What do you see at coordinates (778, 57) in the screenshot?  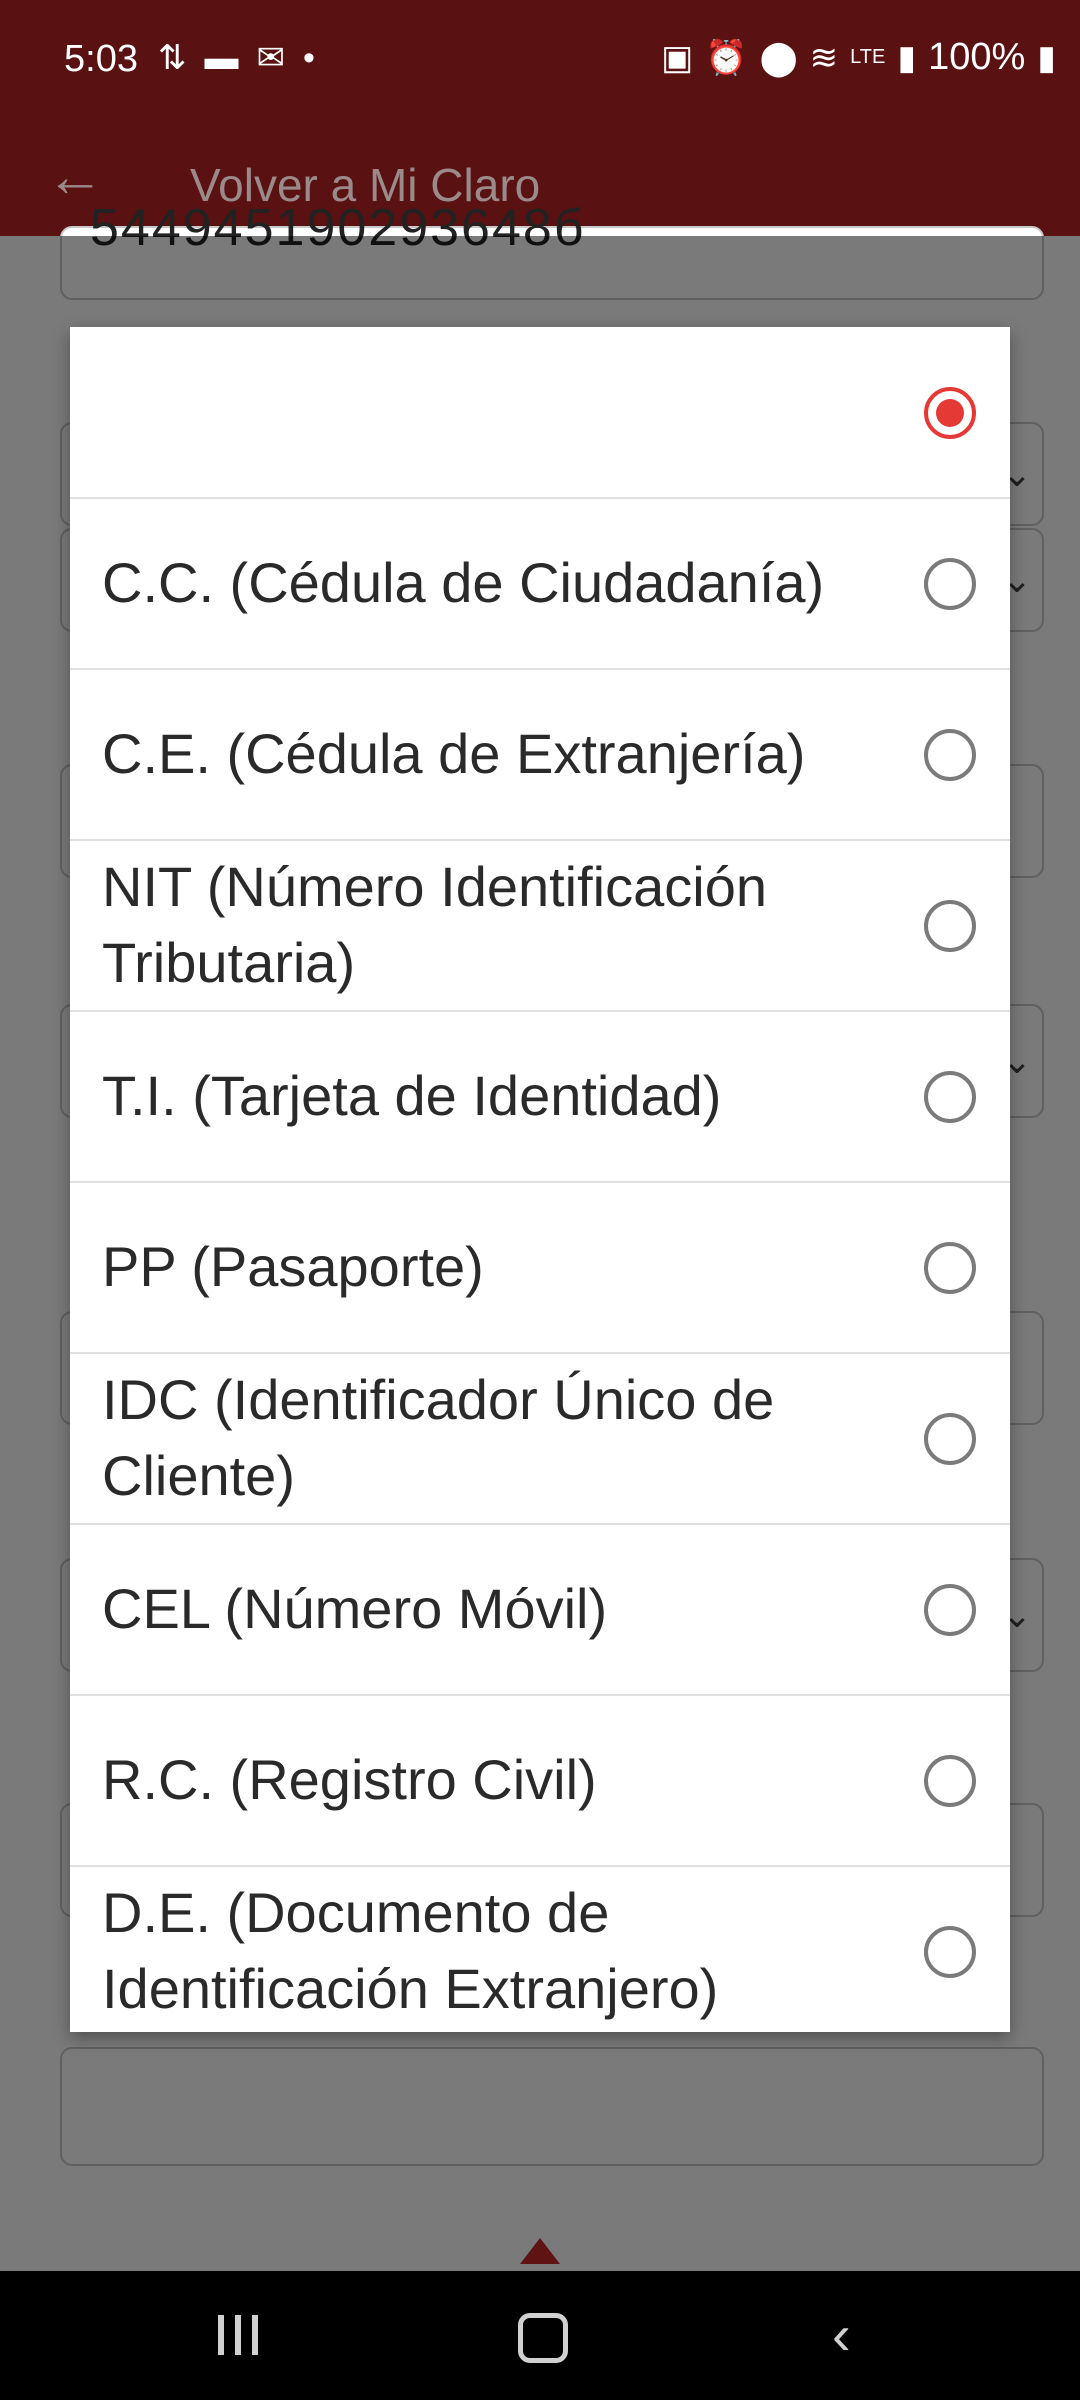 I see `location-icon: ⬤` at bounding box center [778, 57].